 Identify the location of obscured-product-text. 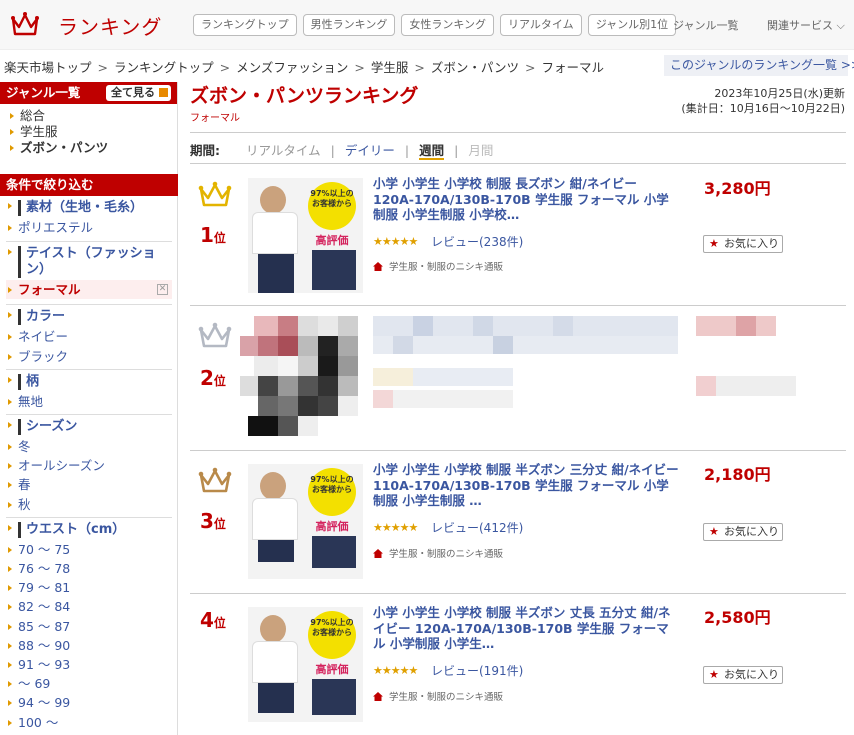
(525, 371).